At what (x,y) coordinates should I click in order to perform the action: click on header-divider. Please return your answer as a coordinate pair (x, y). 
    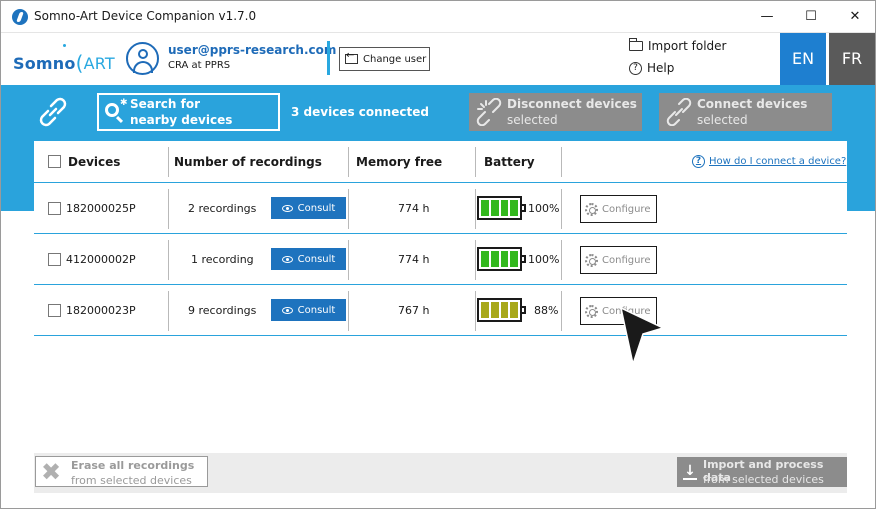
    Looking at the image, I should click on (328, 58).